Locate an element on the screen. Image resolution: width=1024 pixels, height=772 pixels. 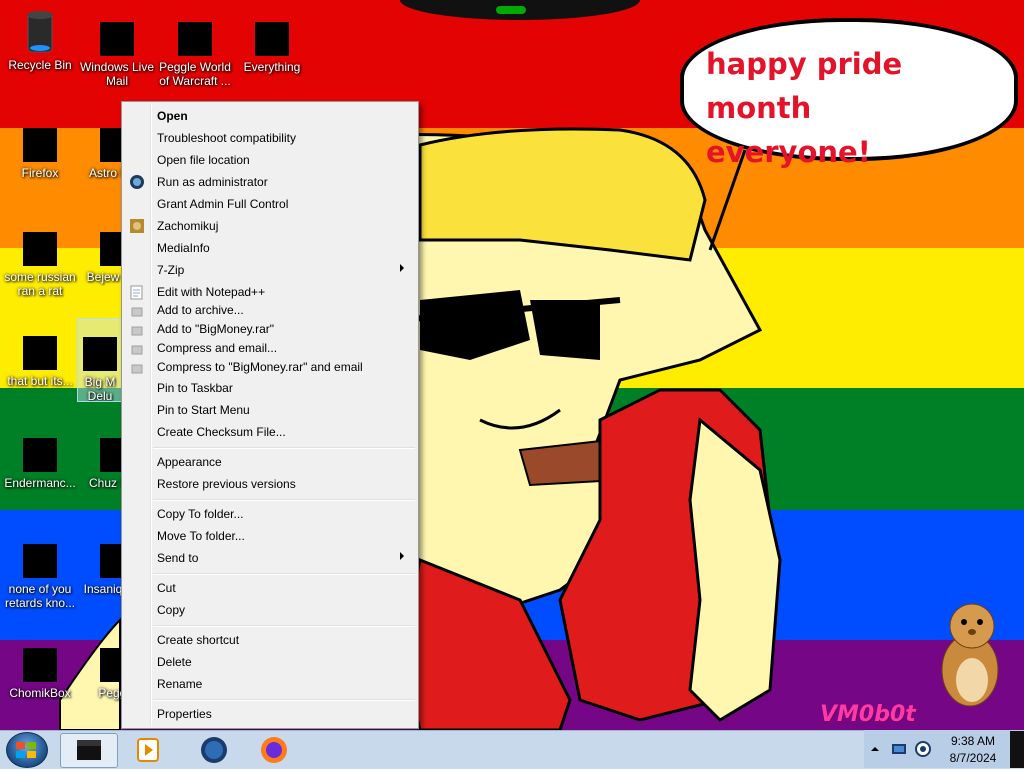
icon-label: Big M Delu is located at coordinates (100, 388).